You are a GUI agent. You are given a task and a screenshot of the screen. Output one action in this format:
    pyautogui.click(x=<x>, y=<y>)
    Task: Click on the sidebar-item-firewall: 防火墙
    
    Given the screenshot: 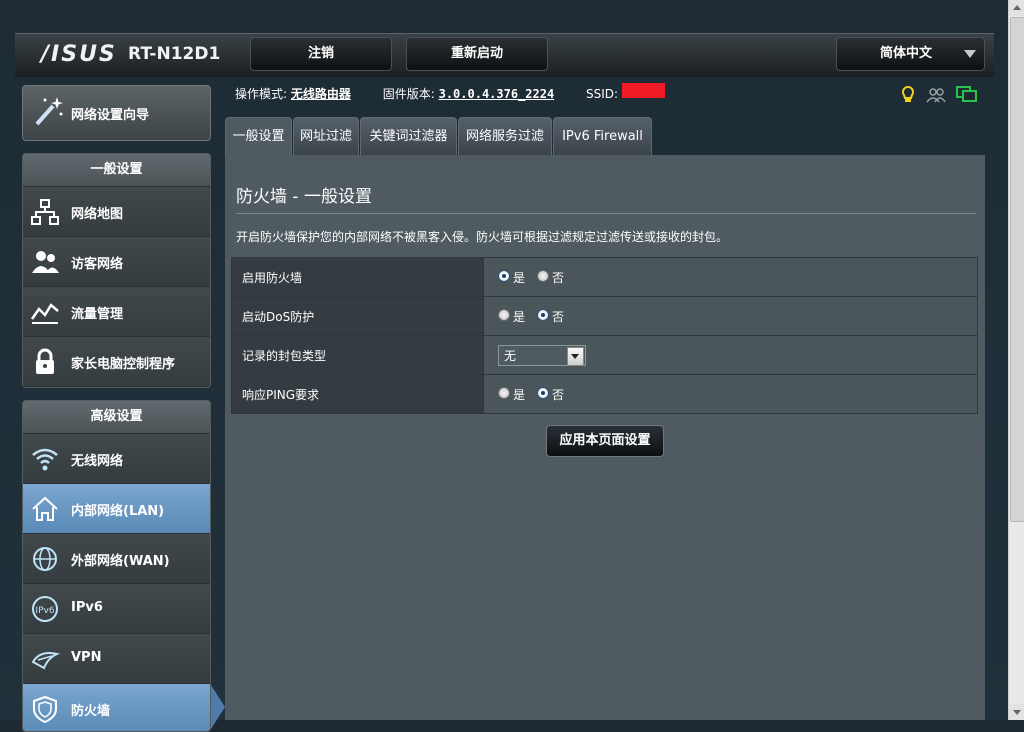 What is the action you would take?
    pyautogui.click(x=116, y=707)
    